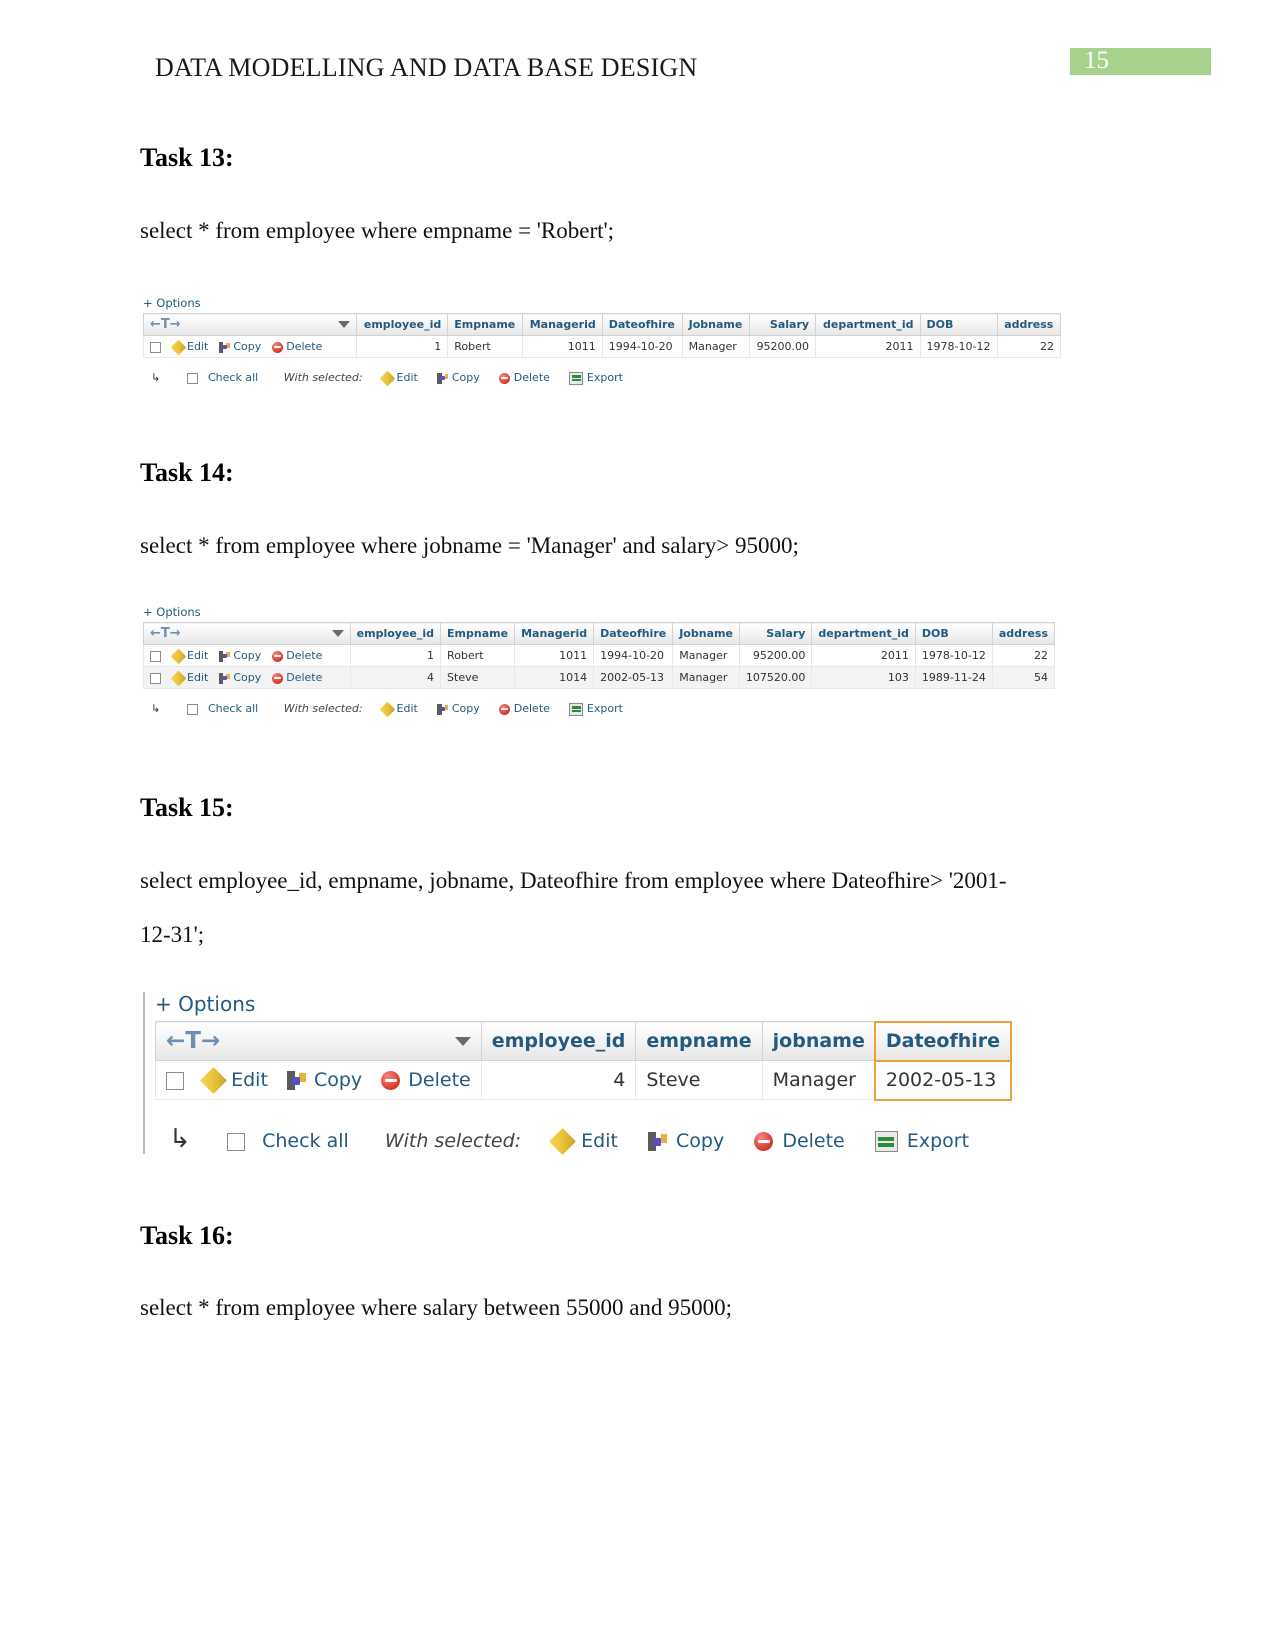  What do you see at coordinates (559, 1004) in the screenshot?
I see `options-toggle-3: + Options` at bounding box center [559, 1004].